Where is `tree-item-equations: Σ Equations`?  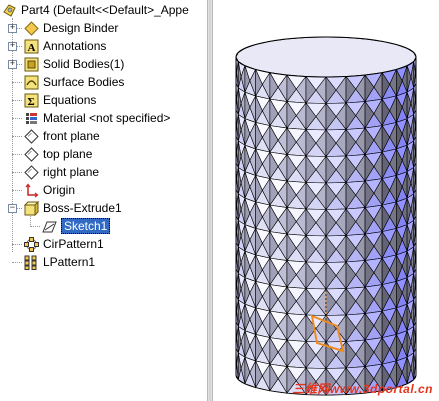
tree-item-equations: Σ Equations is located at coordinates (60, 100).